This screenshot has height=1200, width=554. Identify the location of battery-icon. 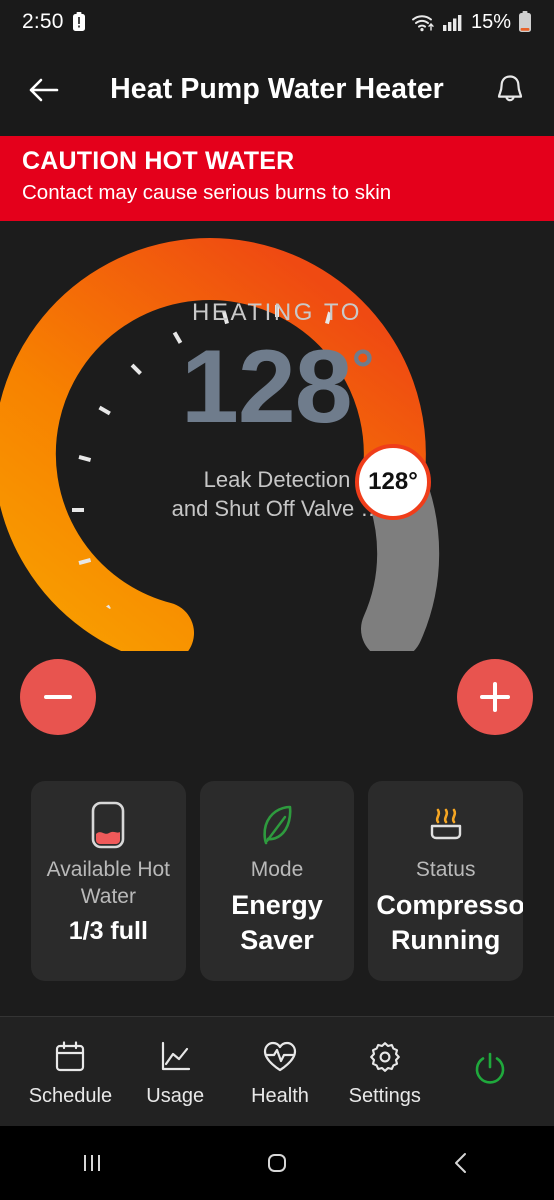
(525, 22).